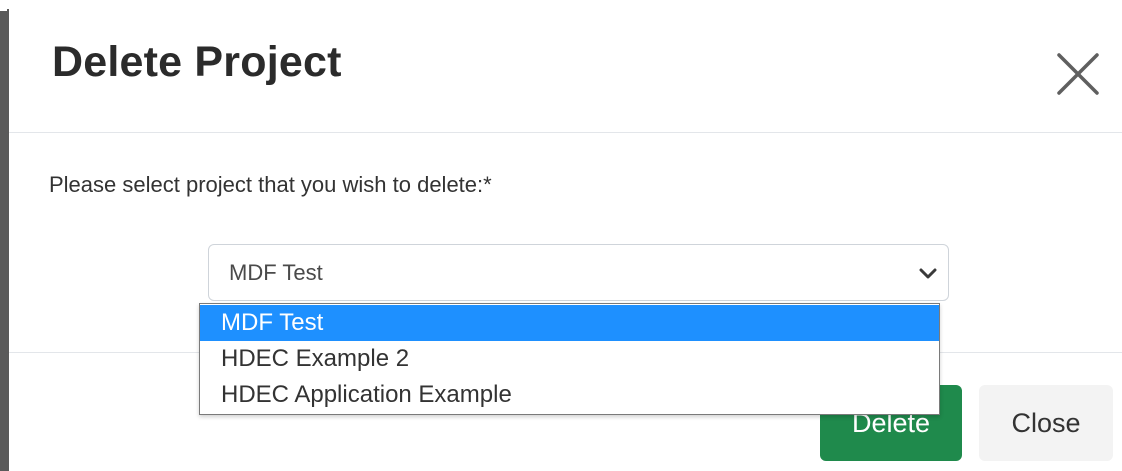  What do you see at coordinates (276, 272) in the screenshot?
I see `project-select-value: MDF Test` at bounding box center [276, 272].